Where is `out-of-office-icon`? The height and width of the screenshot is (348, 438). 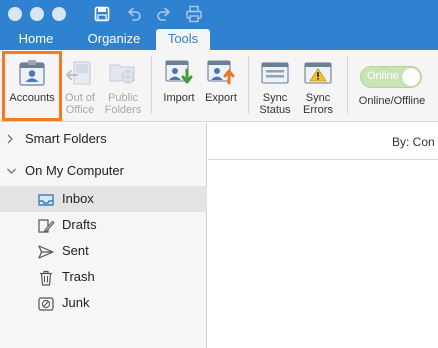 out-of-office-icon is located at coordinates (80, 73).